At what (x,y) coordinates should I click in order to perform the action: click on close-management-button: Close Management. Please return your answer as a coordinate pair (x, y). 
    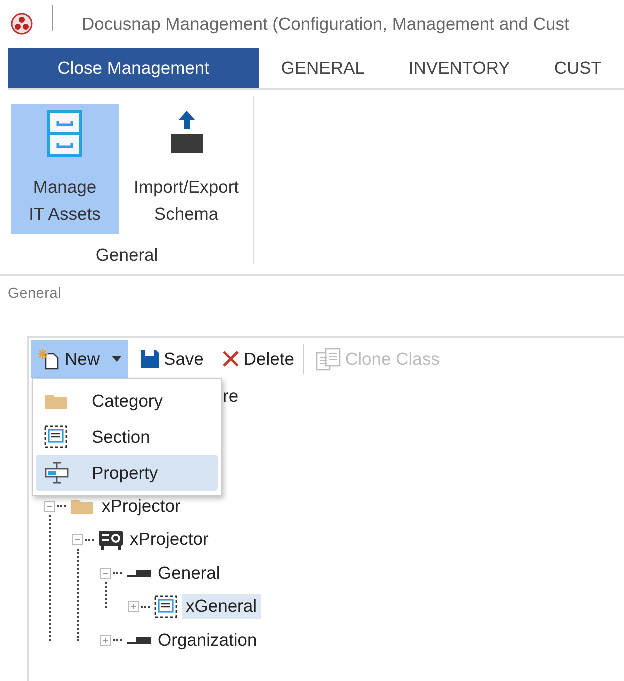
    Looking at the image, I should click on (134, 68).